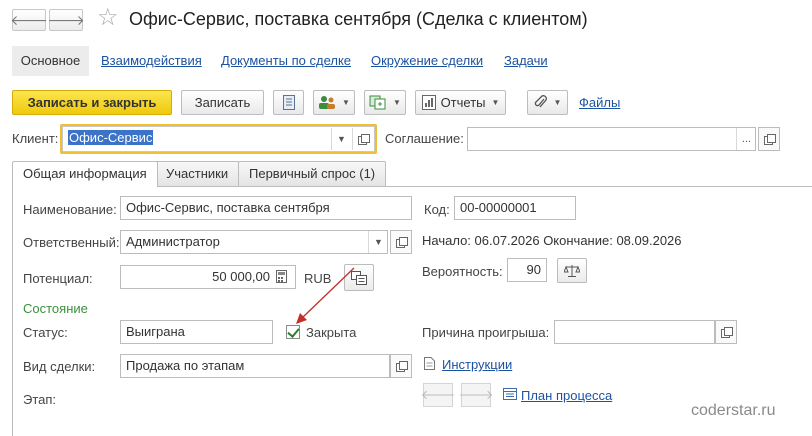  What do you see at coordinates (254, 242) in the screenshot?
I see `responsible-field: Администратор` at bounding box center [254, 242].